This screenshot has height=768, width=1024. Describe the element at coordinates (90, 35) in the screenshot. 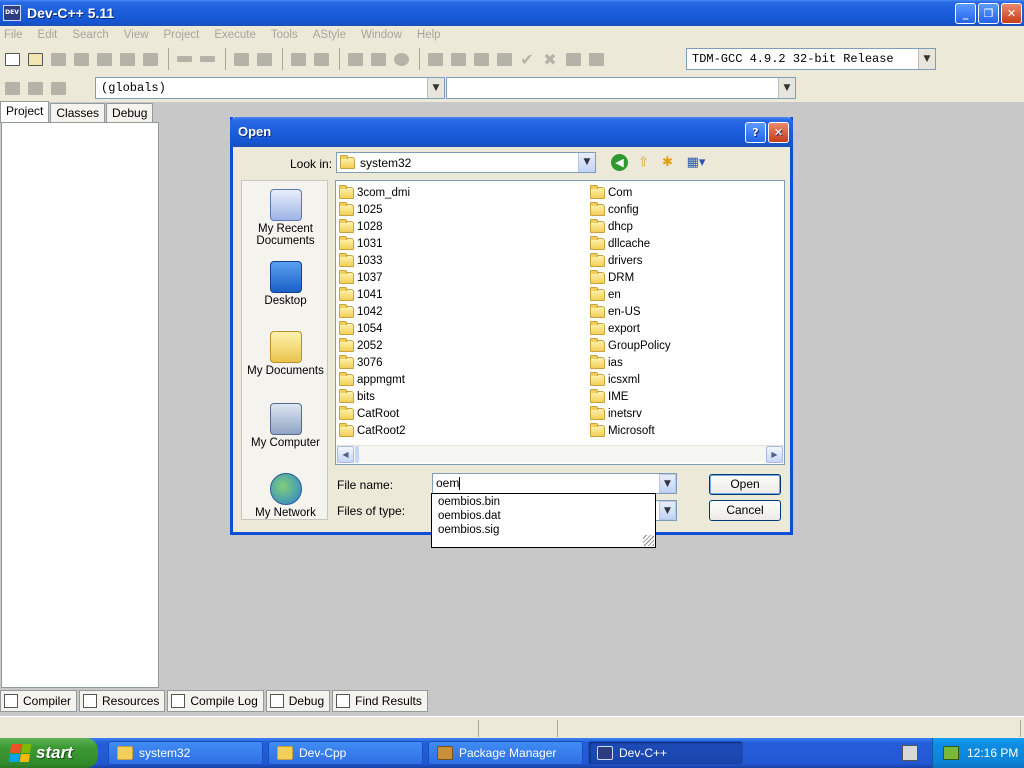

I see `menu-search: Search` at that location.